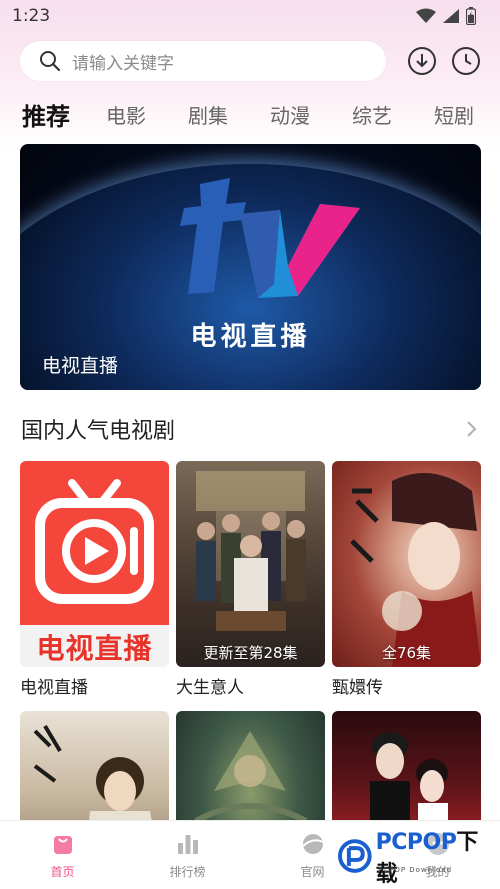 This screenshot has height=889, width=500. Describe the element at coordinates (427, 858) in the screenshot. I see `watermark-text: PCPOP下载` at that location.